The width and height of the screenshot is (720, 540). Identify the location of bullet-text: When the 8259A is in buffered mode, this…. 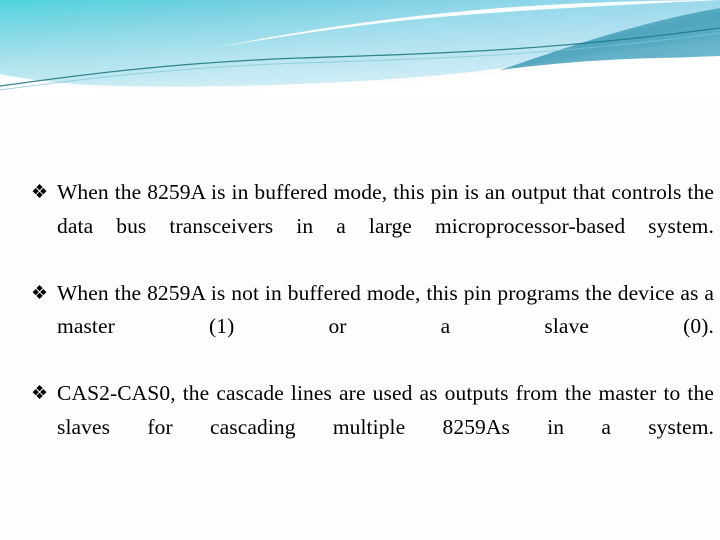
(385, 209).